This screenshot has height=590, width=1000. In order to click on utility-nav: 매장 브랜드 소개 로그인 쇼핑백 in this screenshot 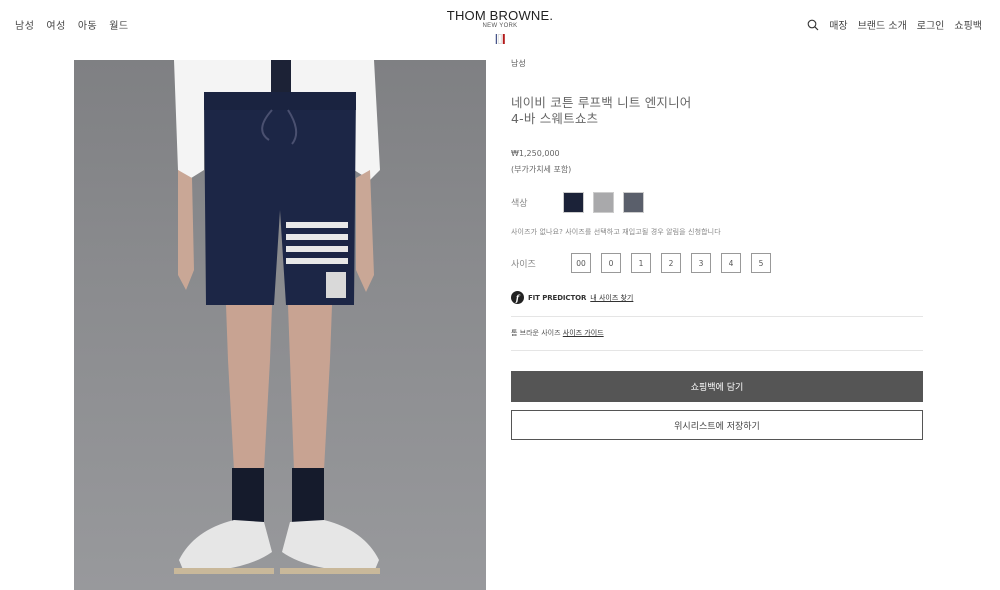, I will do `click(894, 24)`.